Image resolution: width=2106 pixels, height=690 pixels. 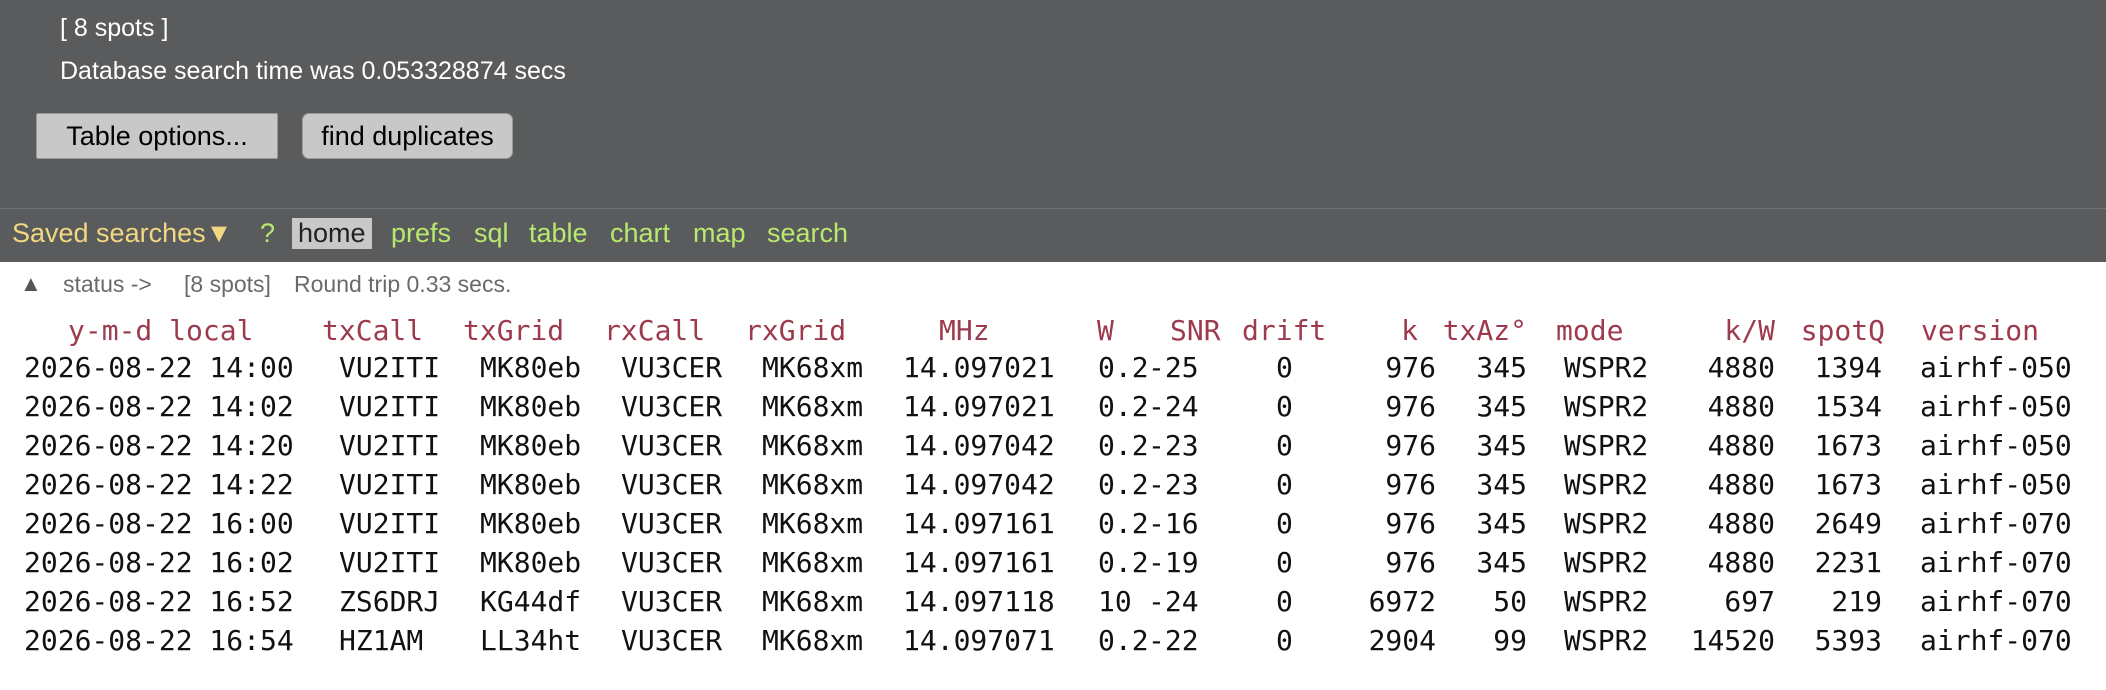 What do you see at coordinates (1848, 523) in the screenshot?
I see `table-cell: 2649` at bounding box center [1848, 523].